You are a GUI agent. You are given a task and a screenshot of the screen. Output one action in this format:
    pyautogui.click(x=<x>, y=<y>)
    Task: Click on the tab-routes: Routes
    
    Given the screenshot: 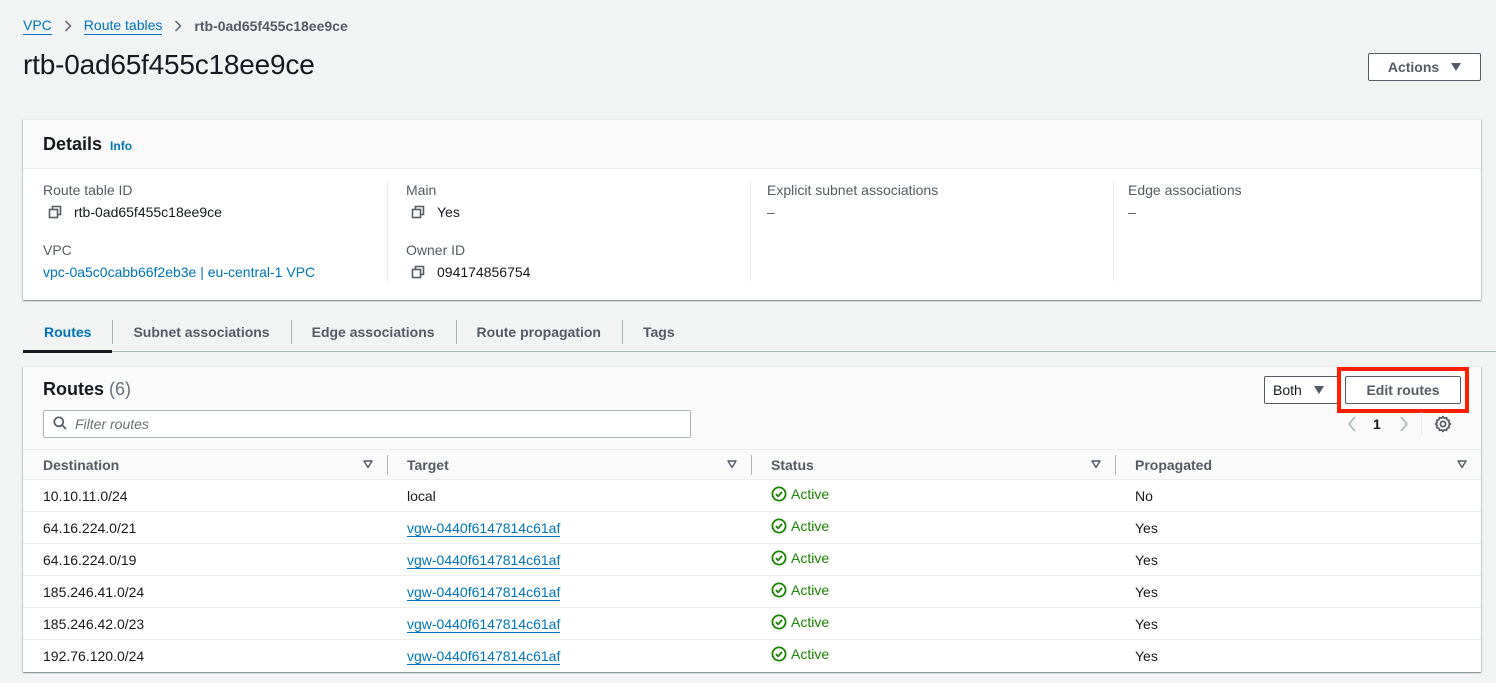 What is the action you would take?
    pyautogui.click(x=68, y=334)
    